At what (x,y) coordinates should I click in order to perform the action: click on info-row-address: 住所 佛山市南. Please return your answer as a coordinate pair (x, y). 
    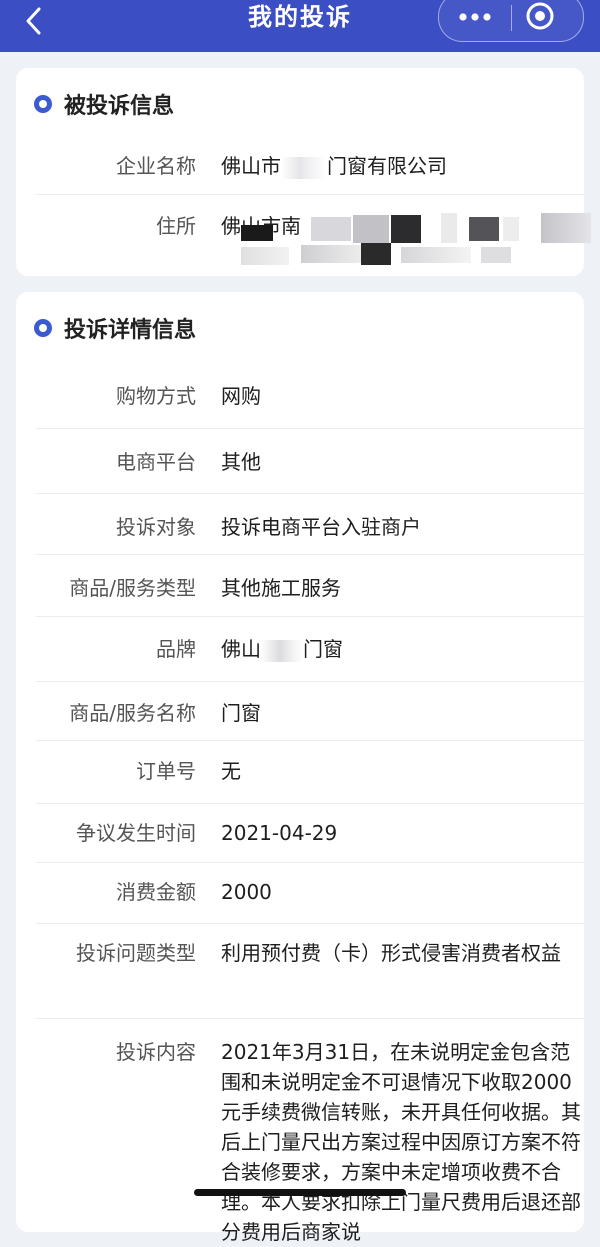
    Looking at the image, I should click on (313, 235).